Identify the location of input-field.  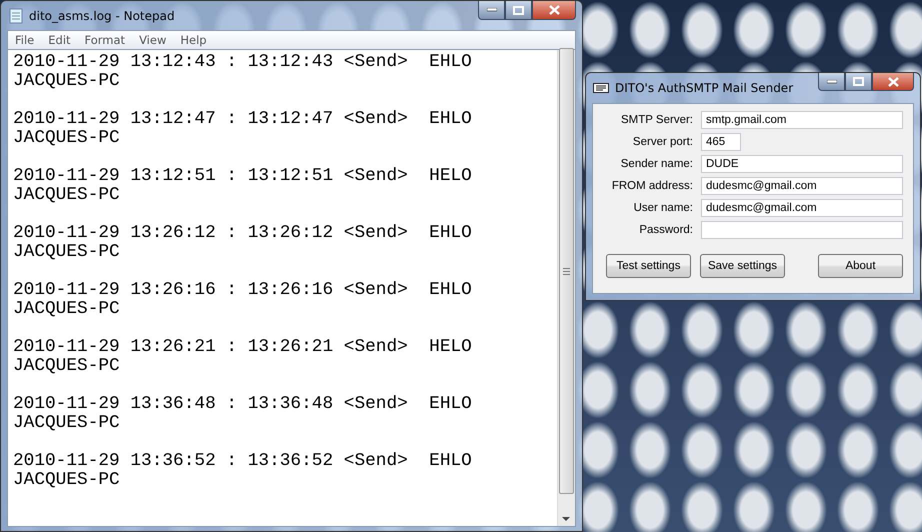
(802, 230).